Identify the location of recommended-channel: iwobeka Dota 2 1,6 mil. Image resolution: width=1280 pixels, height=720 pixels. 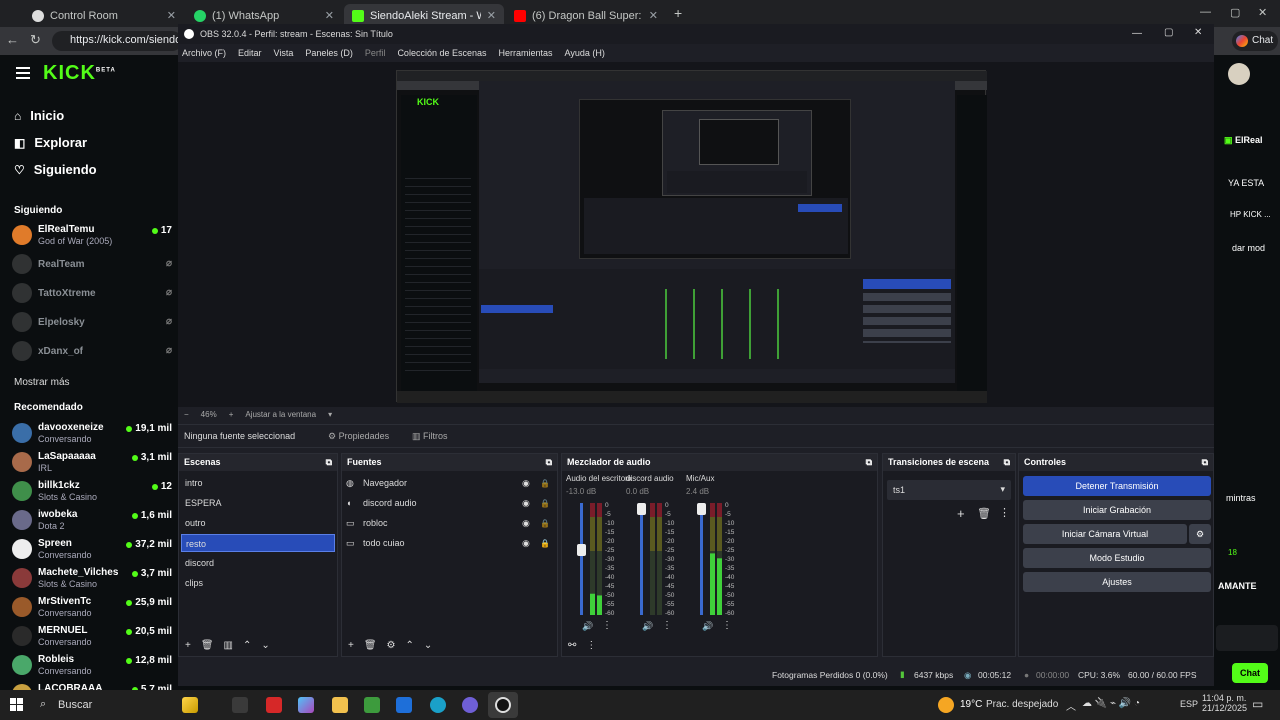
(92, 521).